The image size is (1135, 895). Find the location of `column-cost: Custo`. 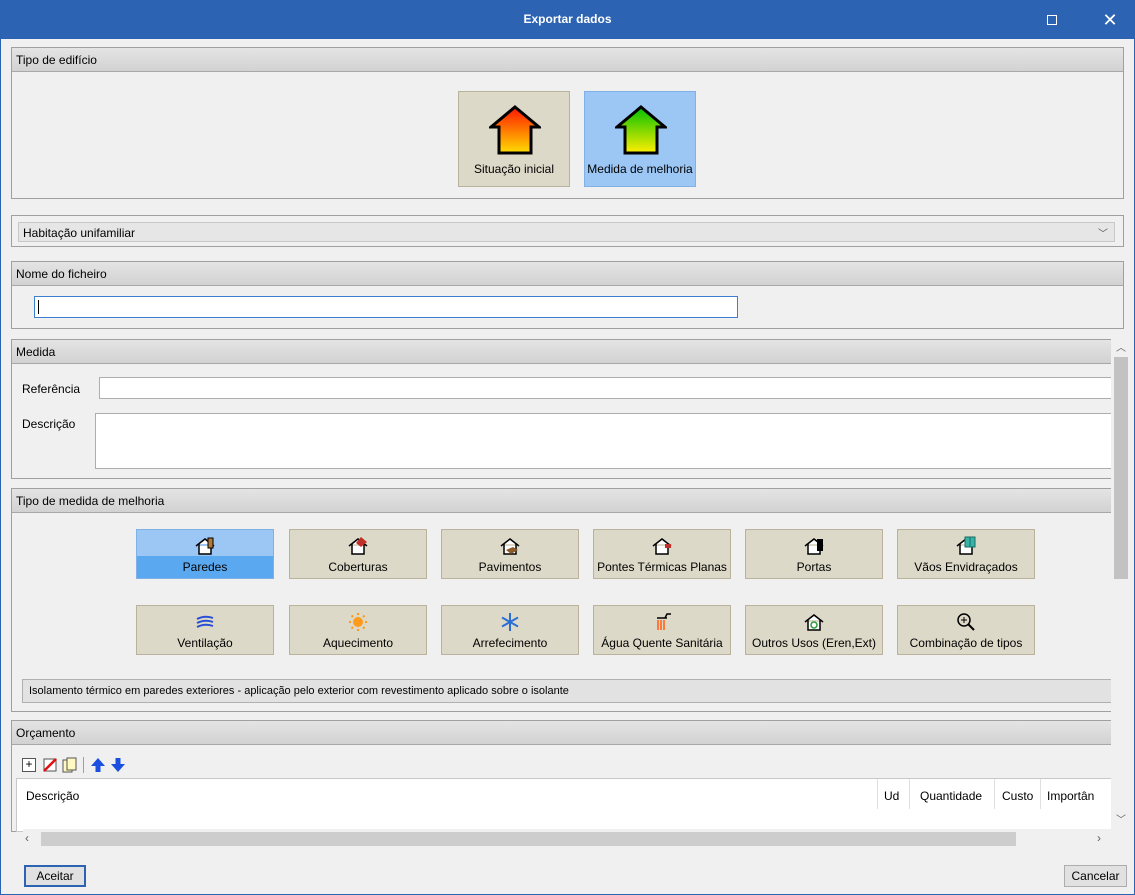

column-cost: Custo is located at coordinates (1017, 796).